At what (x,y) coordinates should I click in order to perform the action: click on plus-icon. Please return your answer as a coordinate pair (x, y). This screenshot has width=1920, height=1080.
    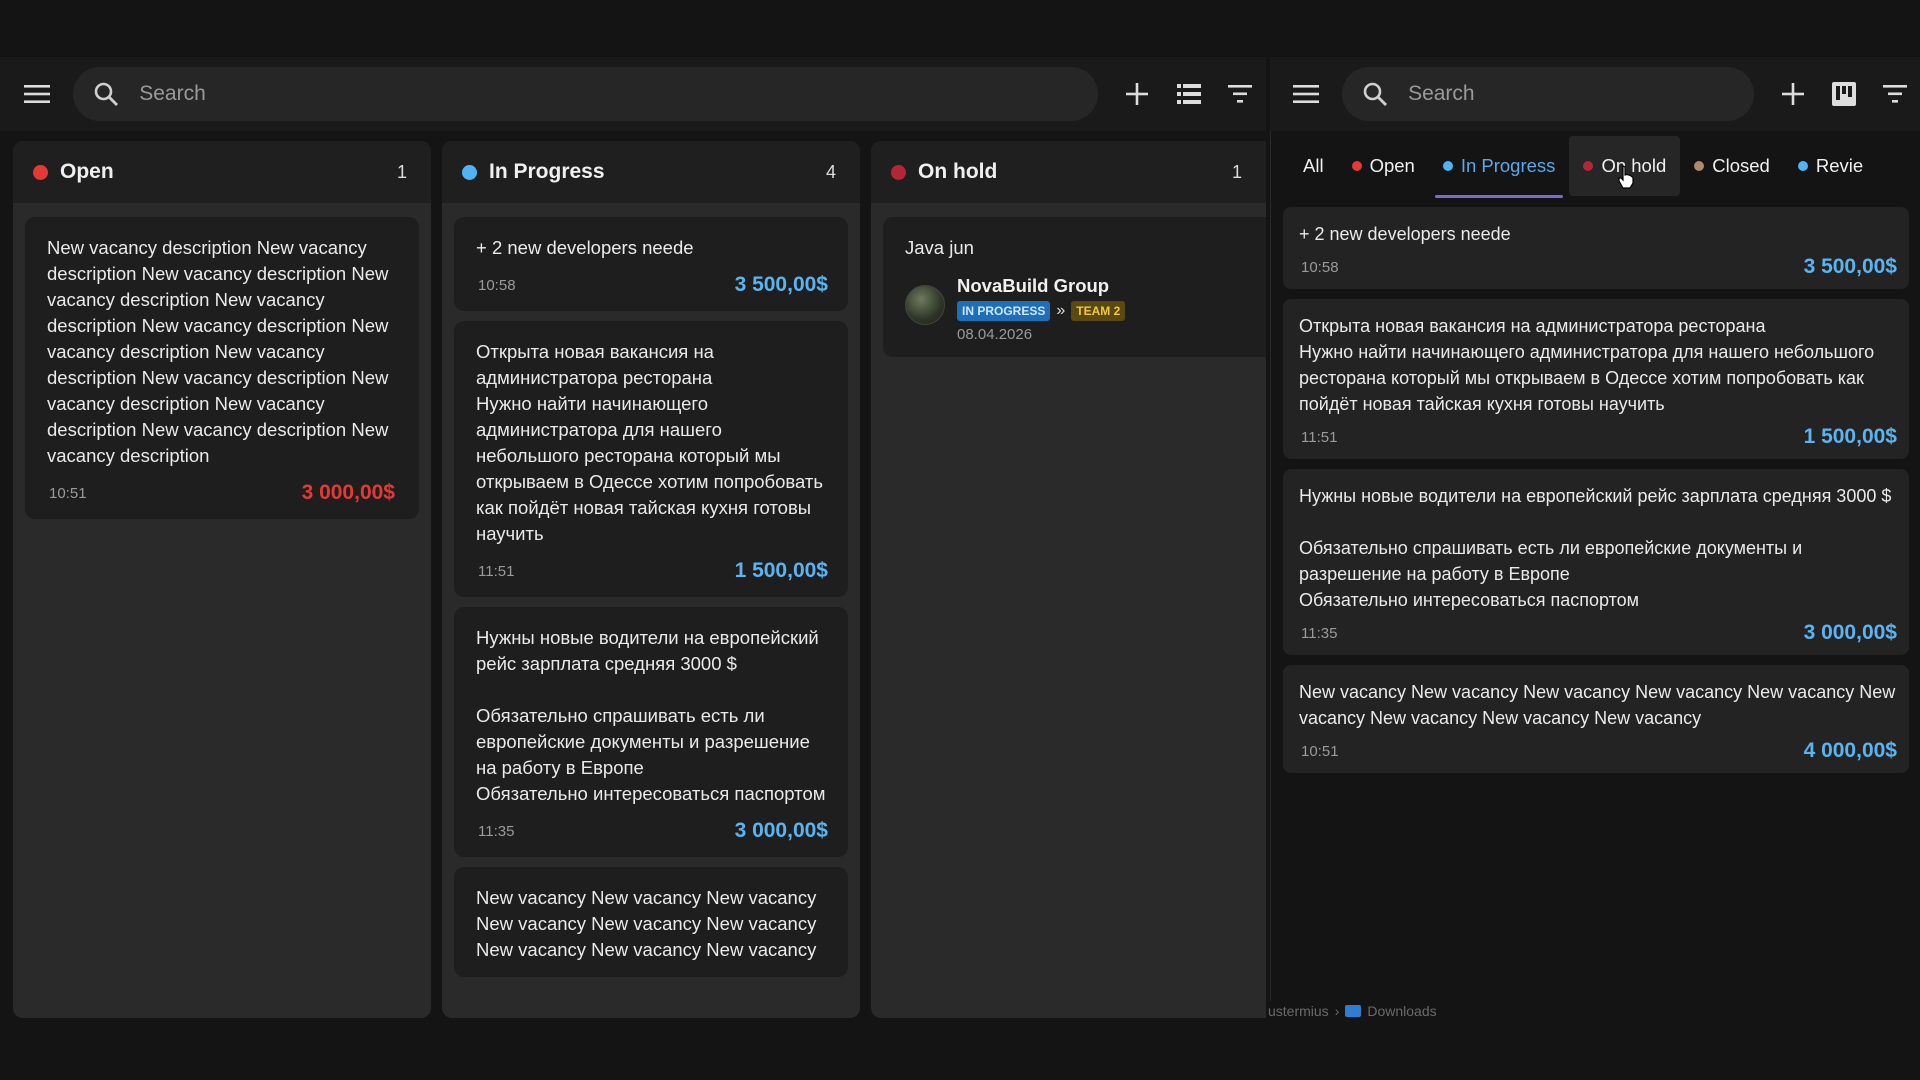
    Looking at the image, I should click on (1793, 94).